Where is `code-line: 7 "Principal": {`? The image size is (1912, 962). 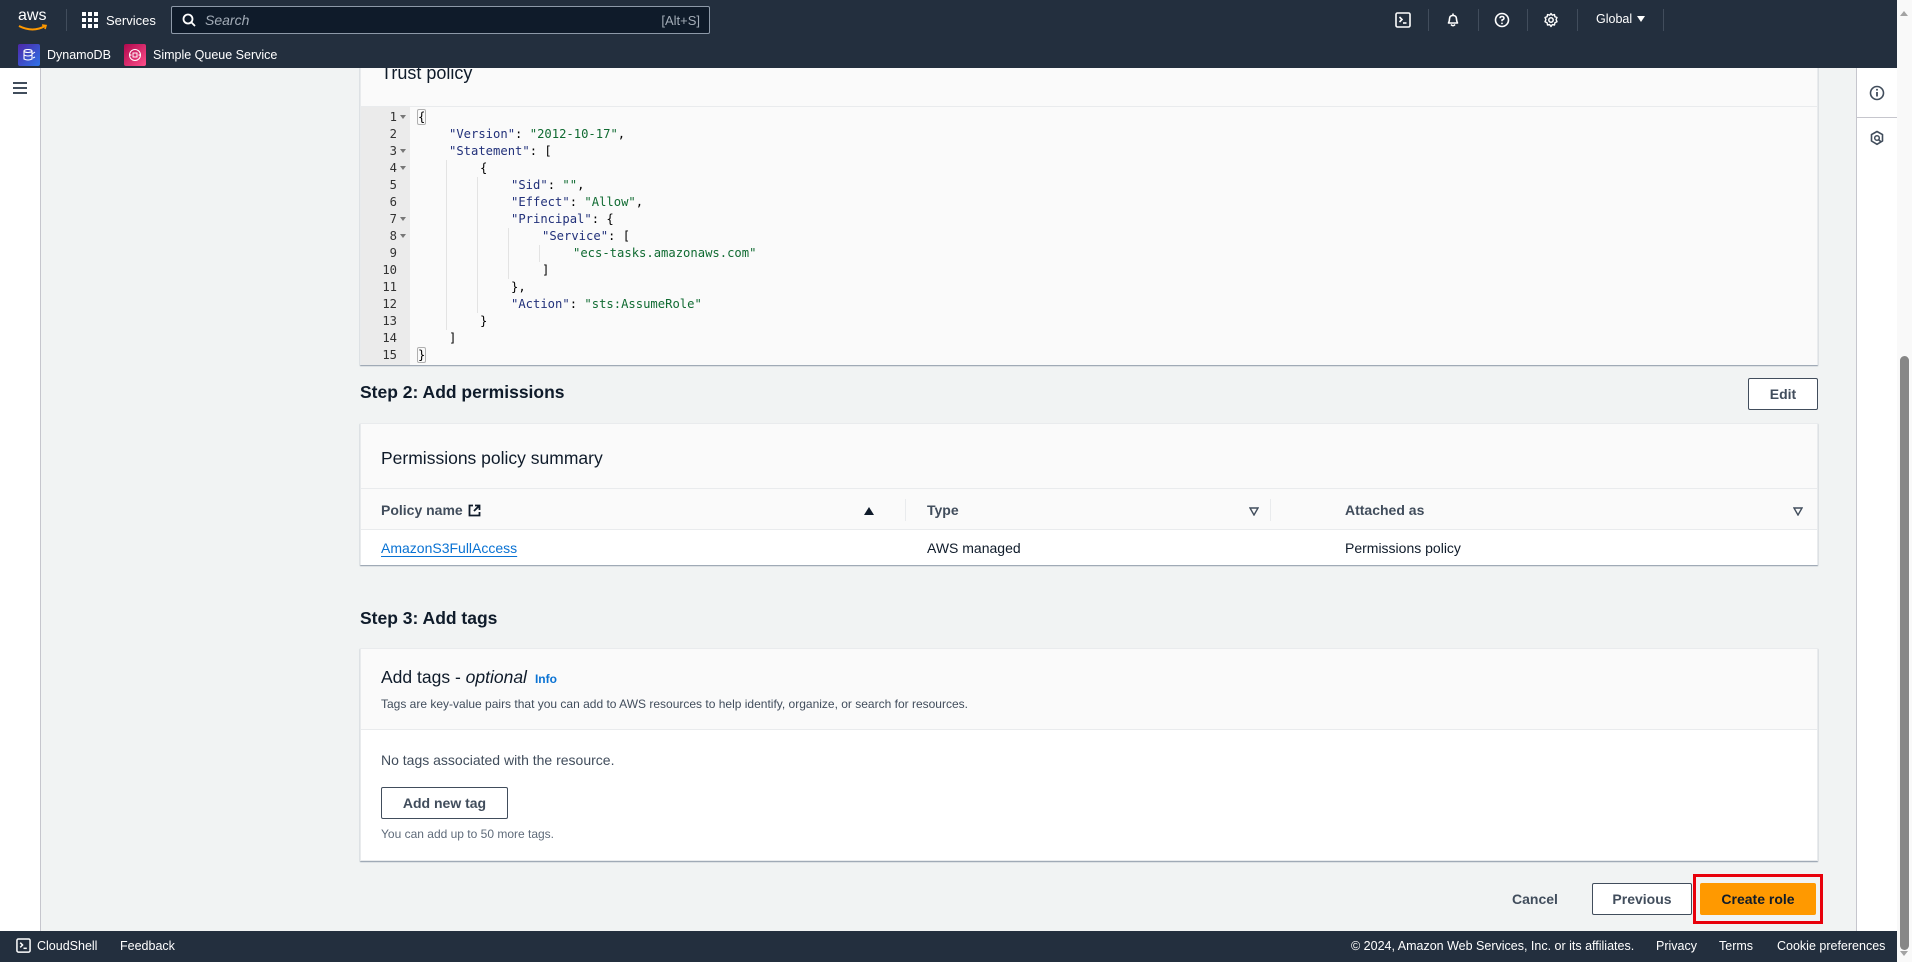 code-line: 7 "Principal": { is located at coordinates (1089, 219).